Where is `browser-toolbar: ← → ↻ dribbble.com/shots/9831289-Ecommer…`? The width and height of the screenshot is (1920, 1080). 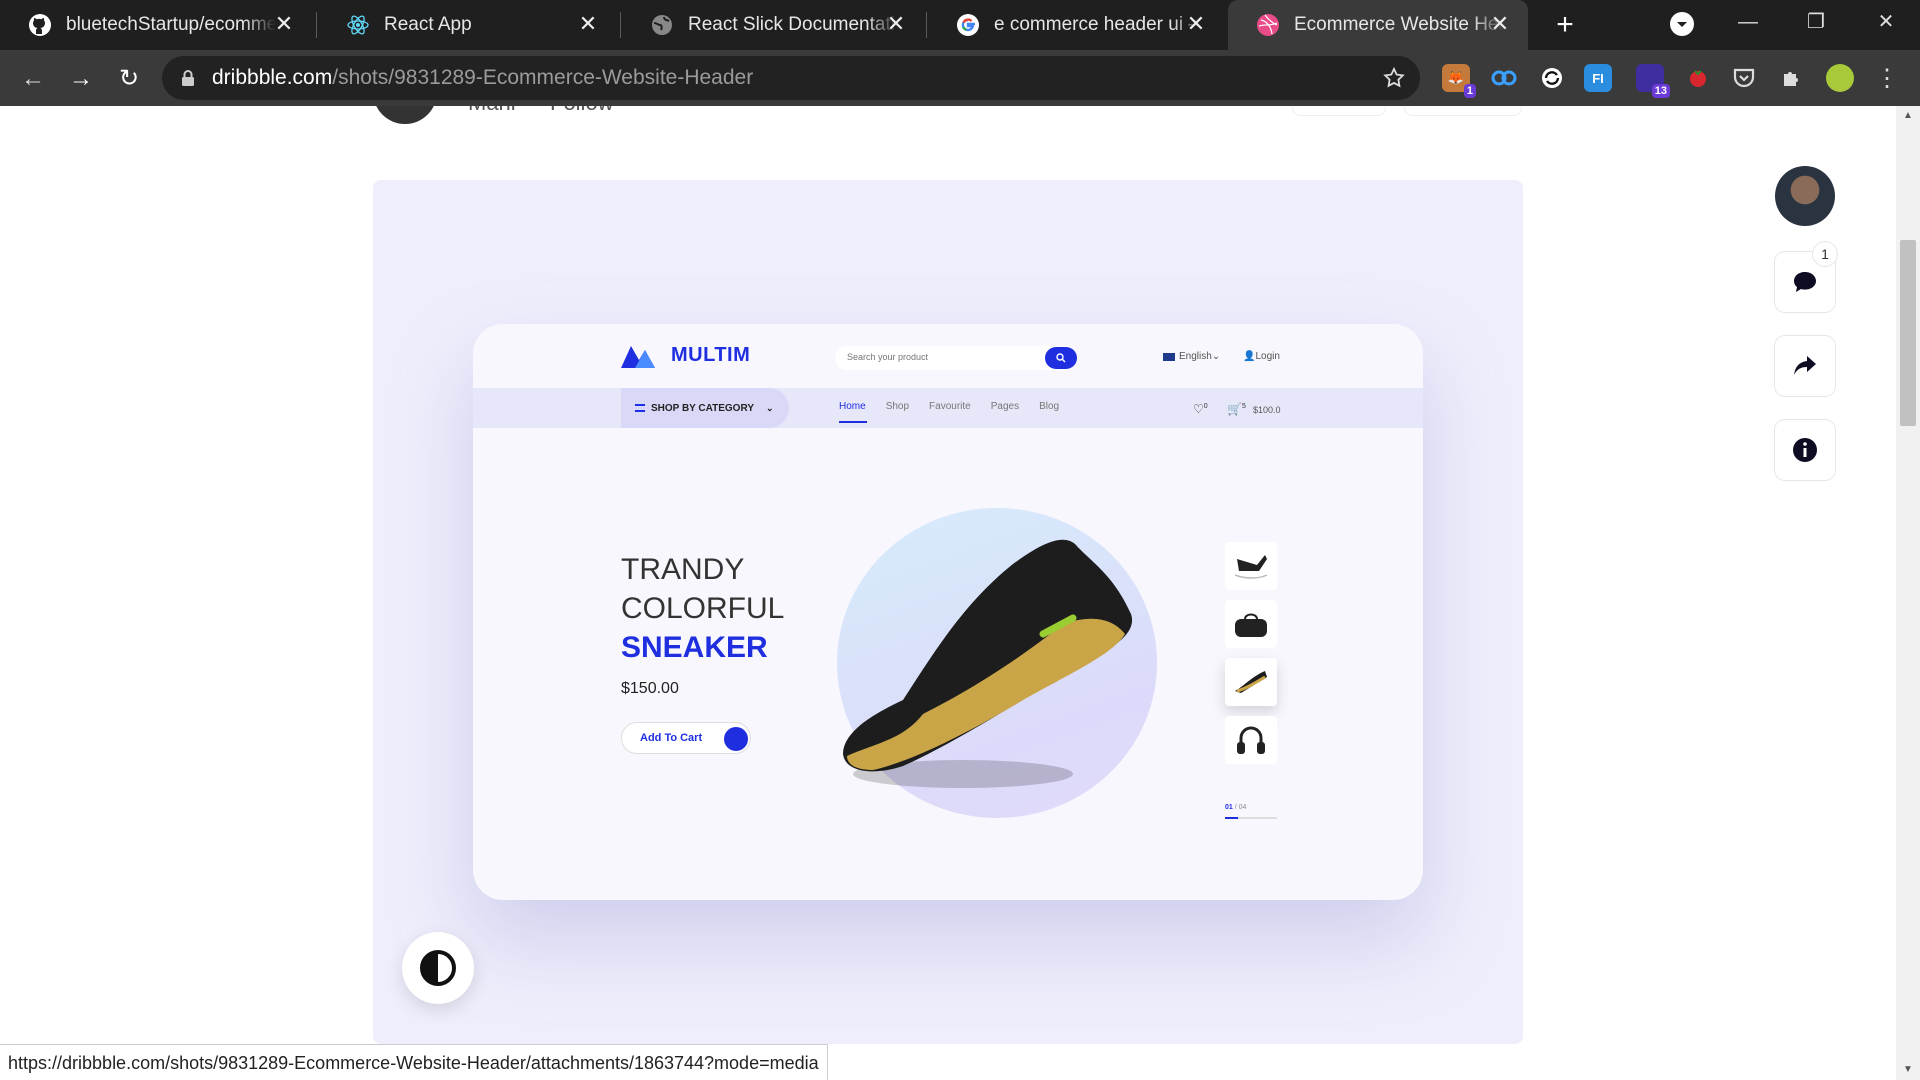 browser-toolbar: ← → ↻ dribbble.com/shots/9831289-Ecommer… is located at coordinates (960, 78).